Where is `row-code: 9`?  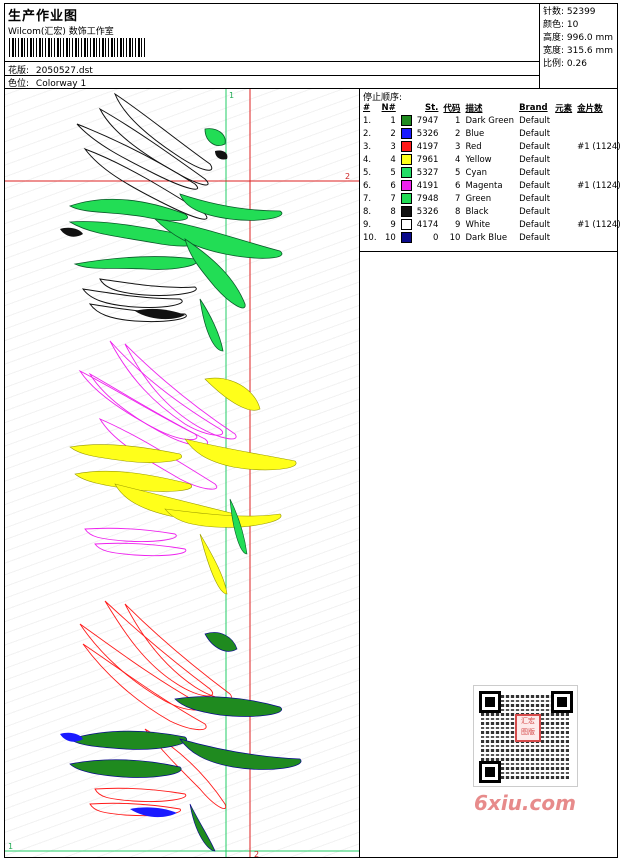 row-code: 9 is located at coordinates (458, 224).